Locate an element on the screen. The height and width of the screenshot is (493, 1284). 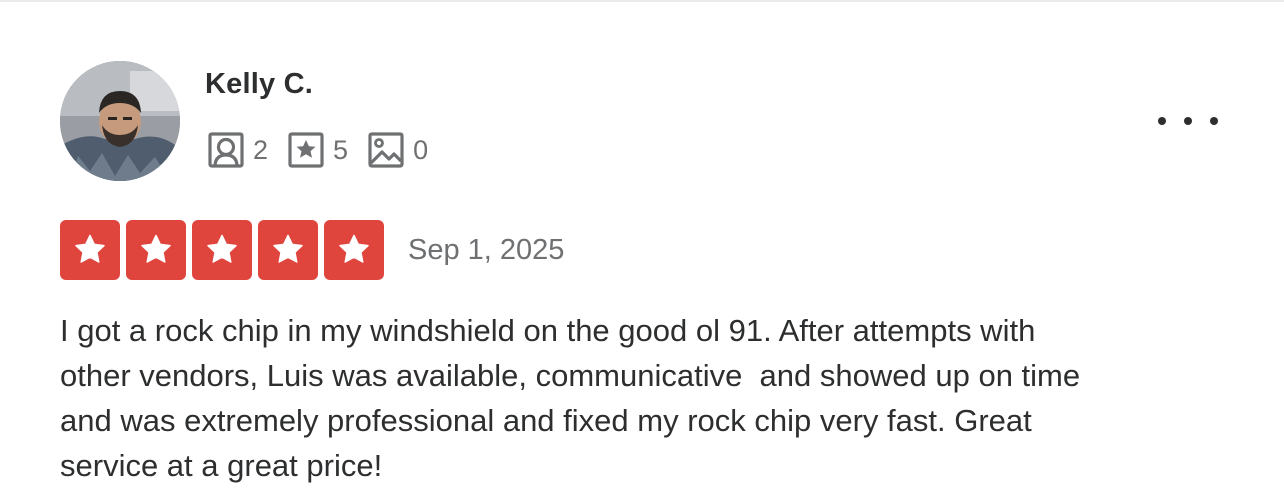
photo-icon is located at coordinates (386, 150).